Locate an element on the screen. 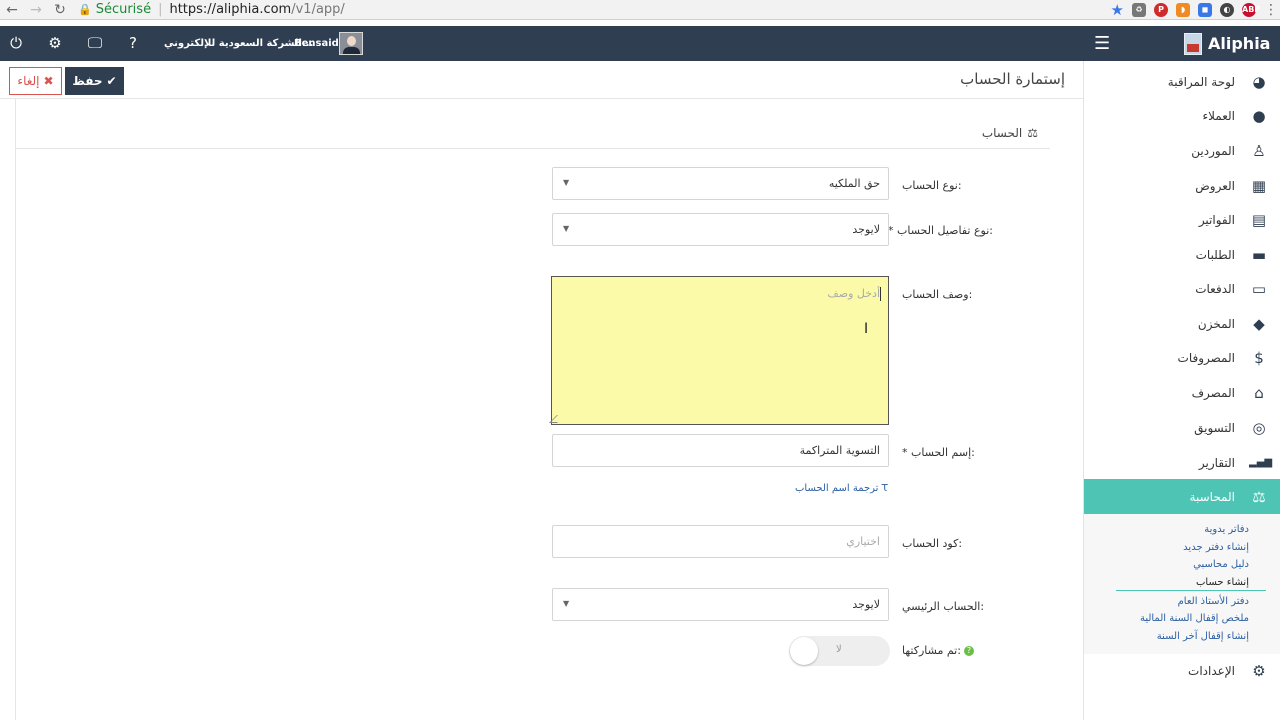 The width and height of the screenshot is (1280, 720). bookmark-star-icon: ★ is located at coordinates (1117, 10).